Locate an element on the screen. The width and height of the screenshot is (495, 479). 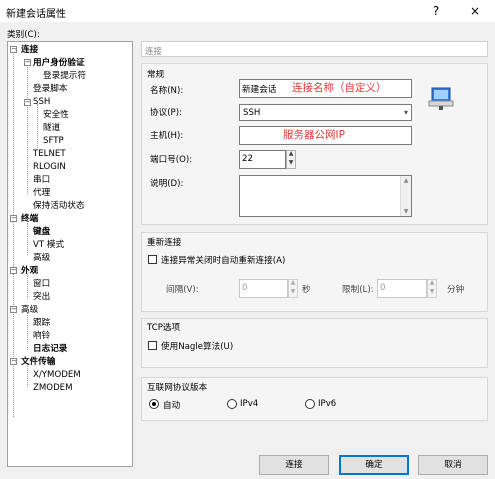
nagle-label: 使用Nagle算法(U) is located at coordinates (197, 347).